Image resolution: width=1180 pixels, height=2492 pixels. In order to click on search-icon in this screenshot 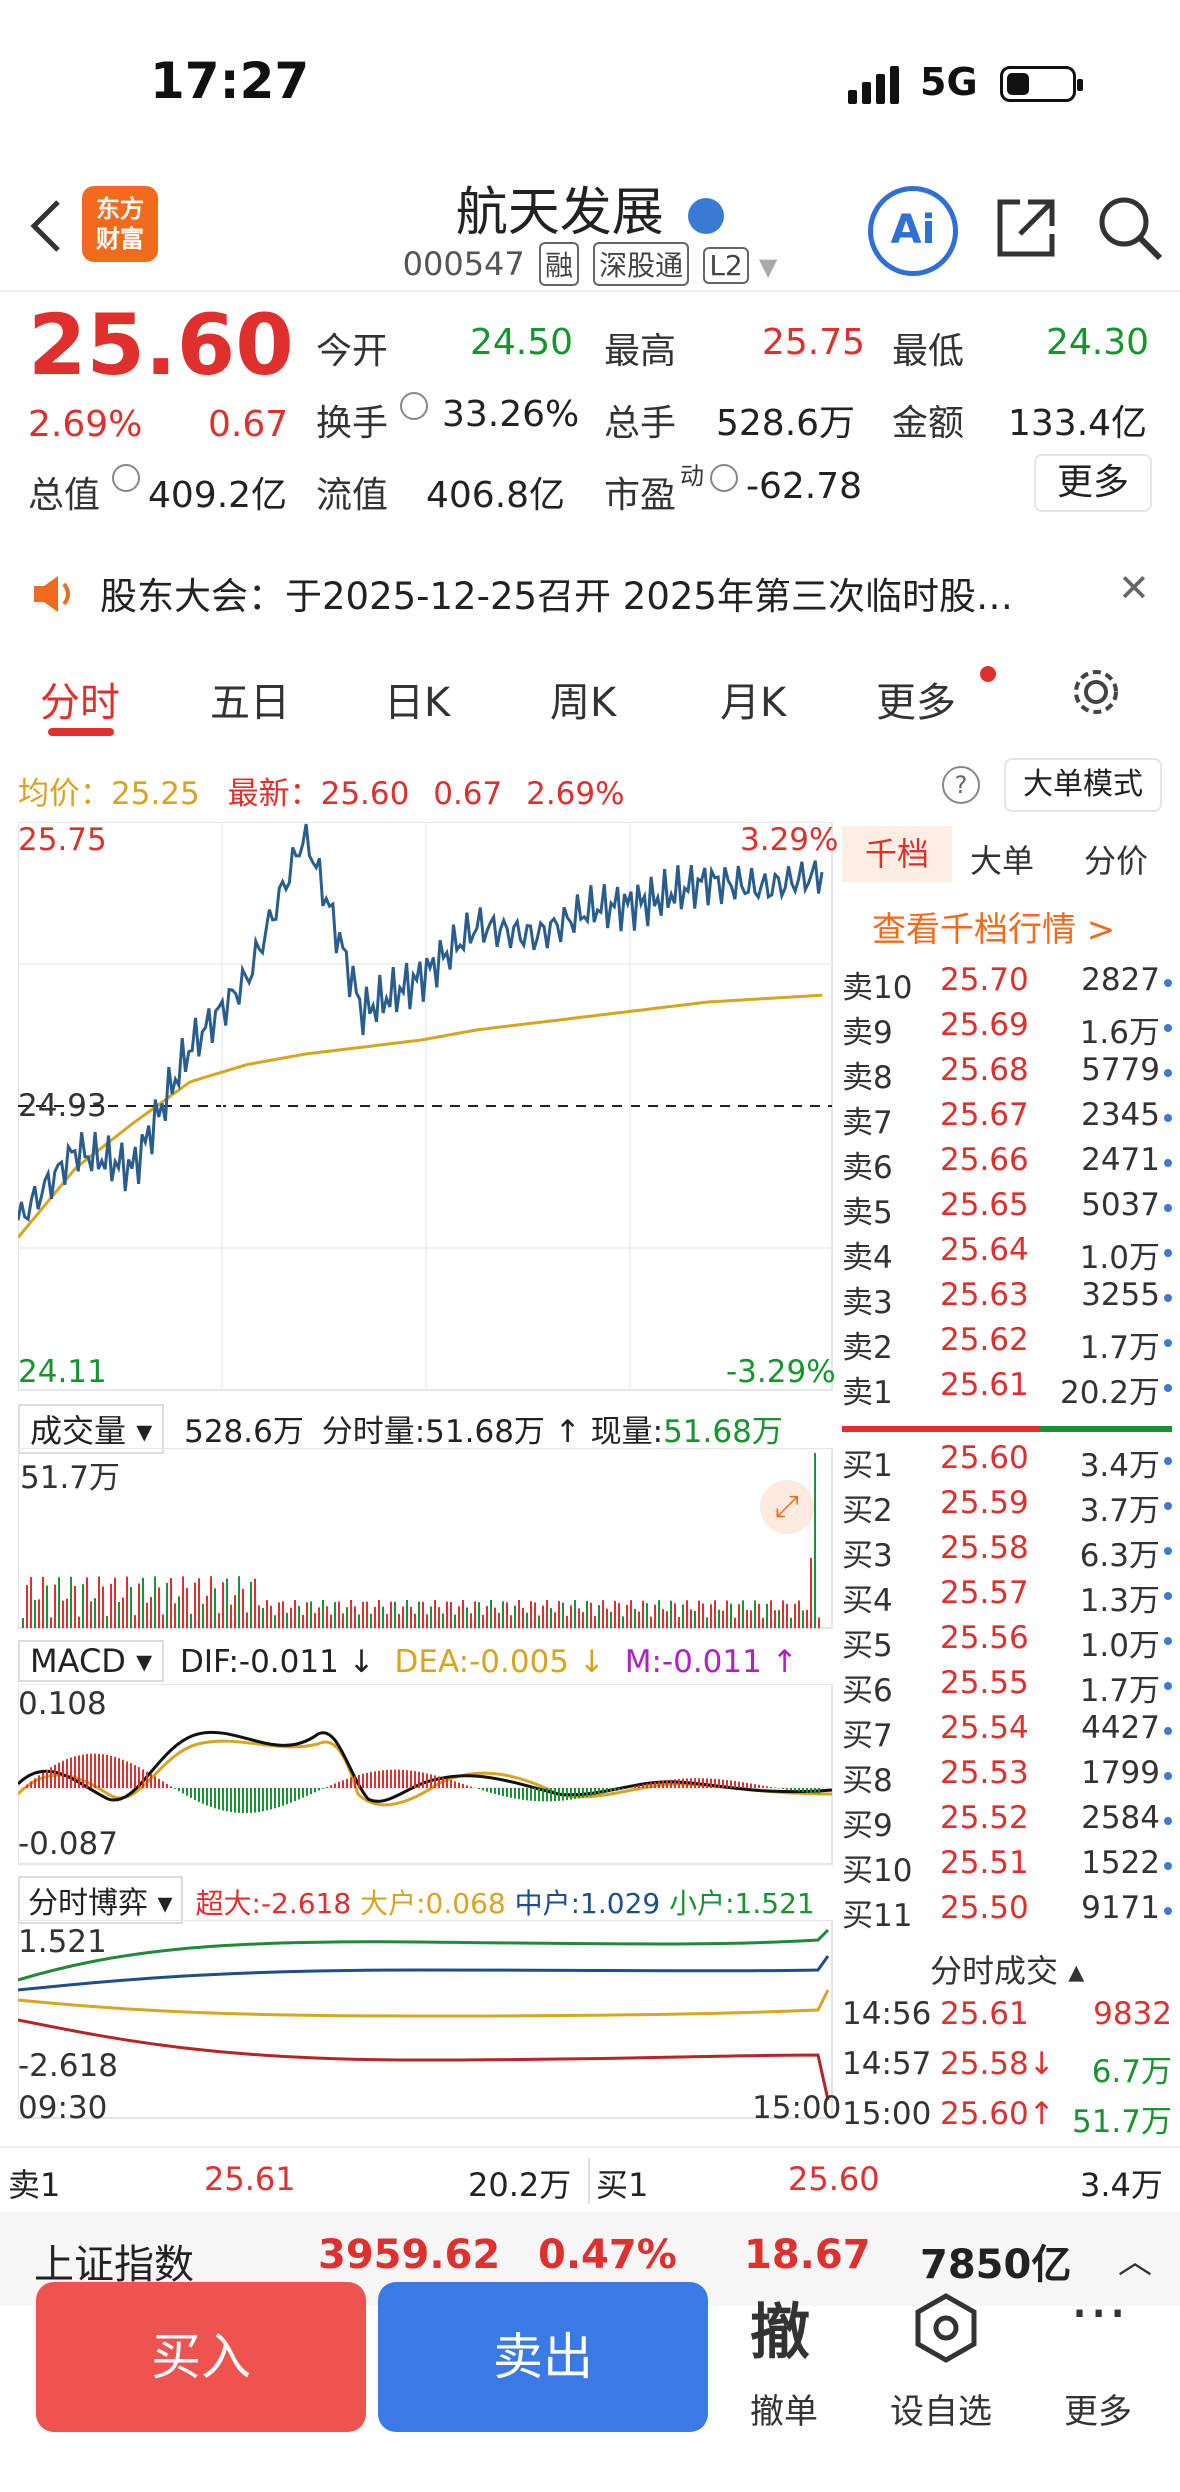, I will do `click(1130, 230)`.